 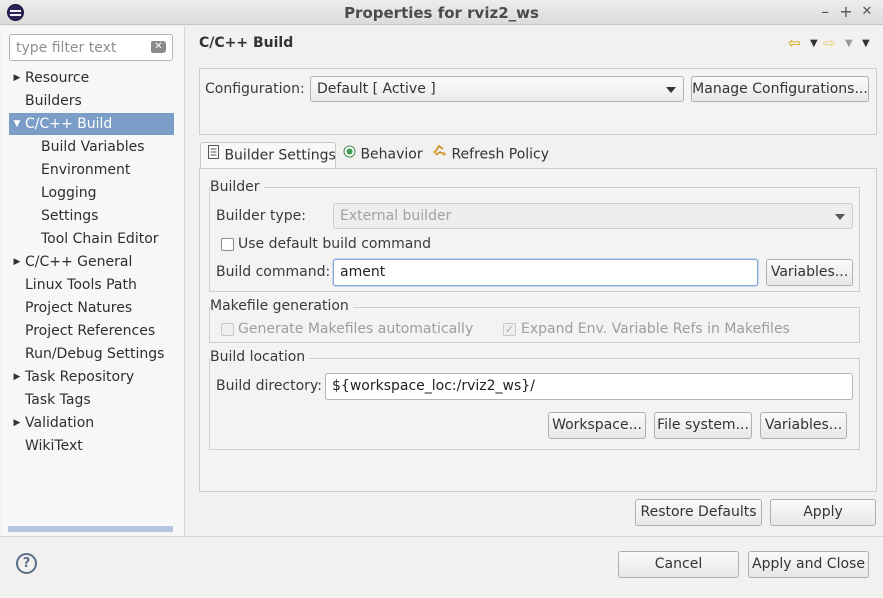 What do you see at coordinates (80, 377) in the screenshot?
I see `tree-item-label: Task Repository` at bounding box center [80, 377].